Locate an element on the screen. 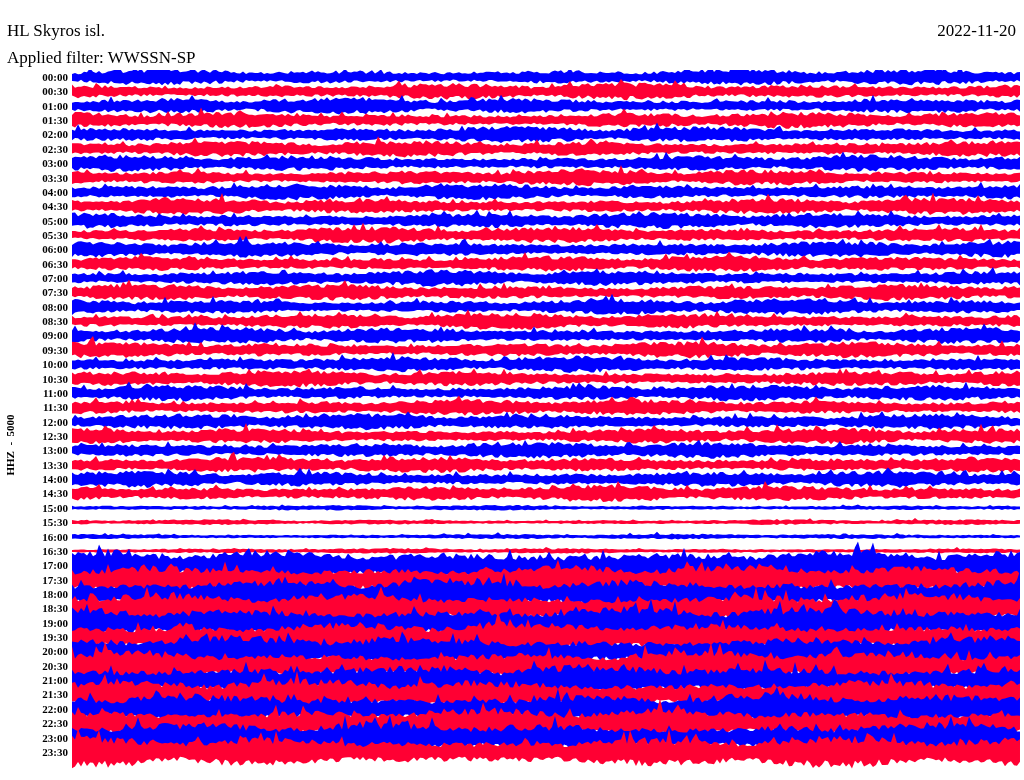  time-label: 10:30 is located at coordinates (55, 378).